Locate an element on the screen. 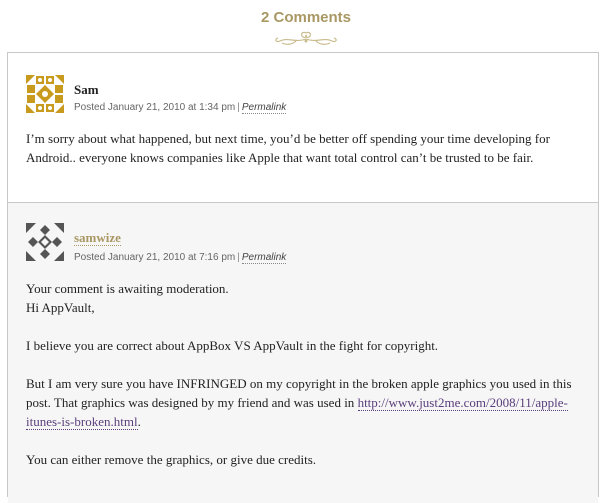  comment-greeting: Hi AppVault, is located at coordinates (60, 307).